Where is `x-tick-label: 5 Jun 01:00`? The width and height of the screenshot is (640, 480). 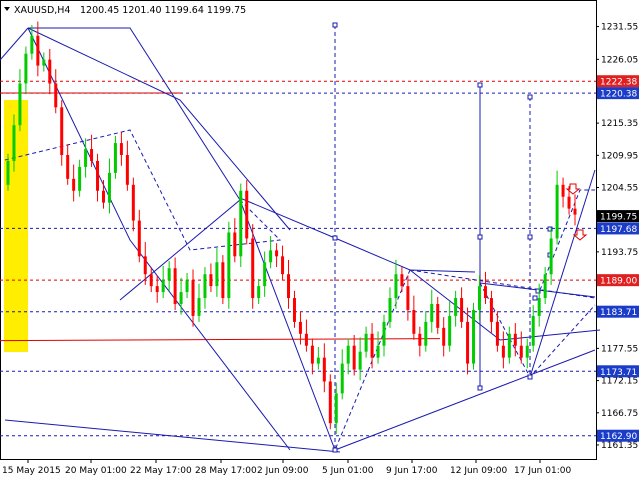 x-tick-label: 5 Jun 01:00 is located at coordinates (348, 471).